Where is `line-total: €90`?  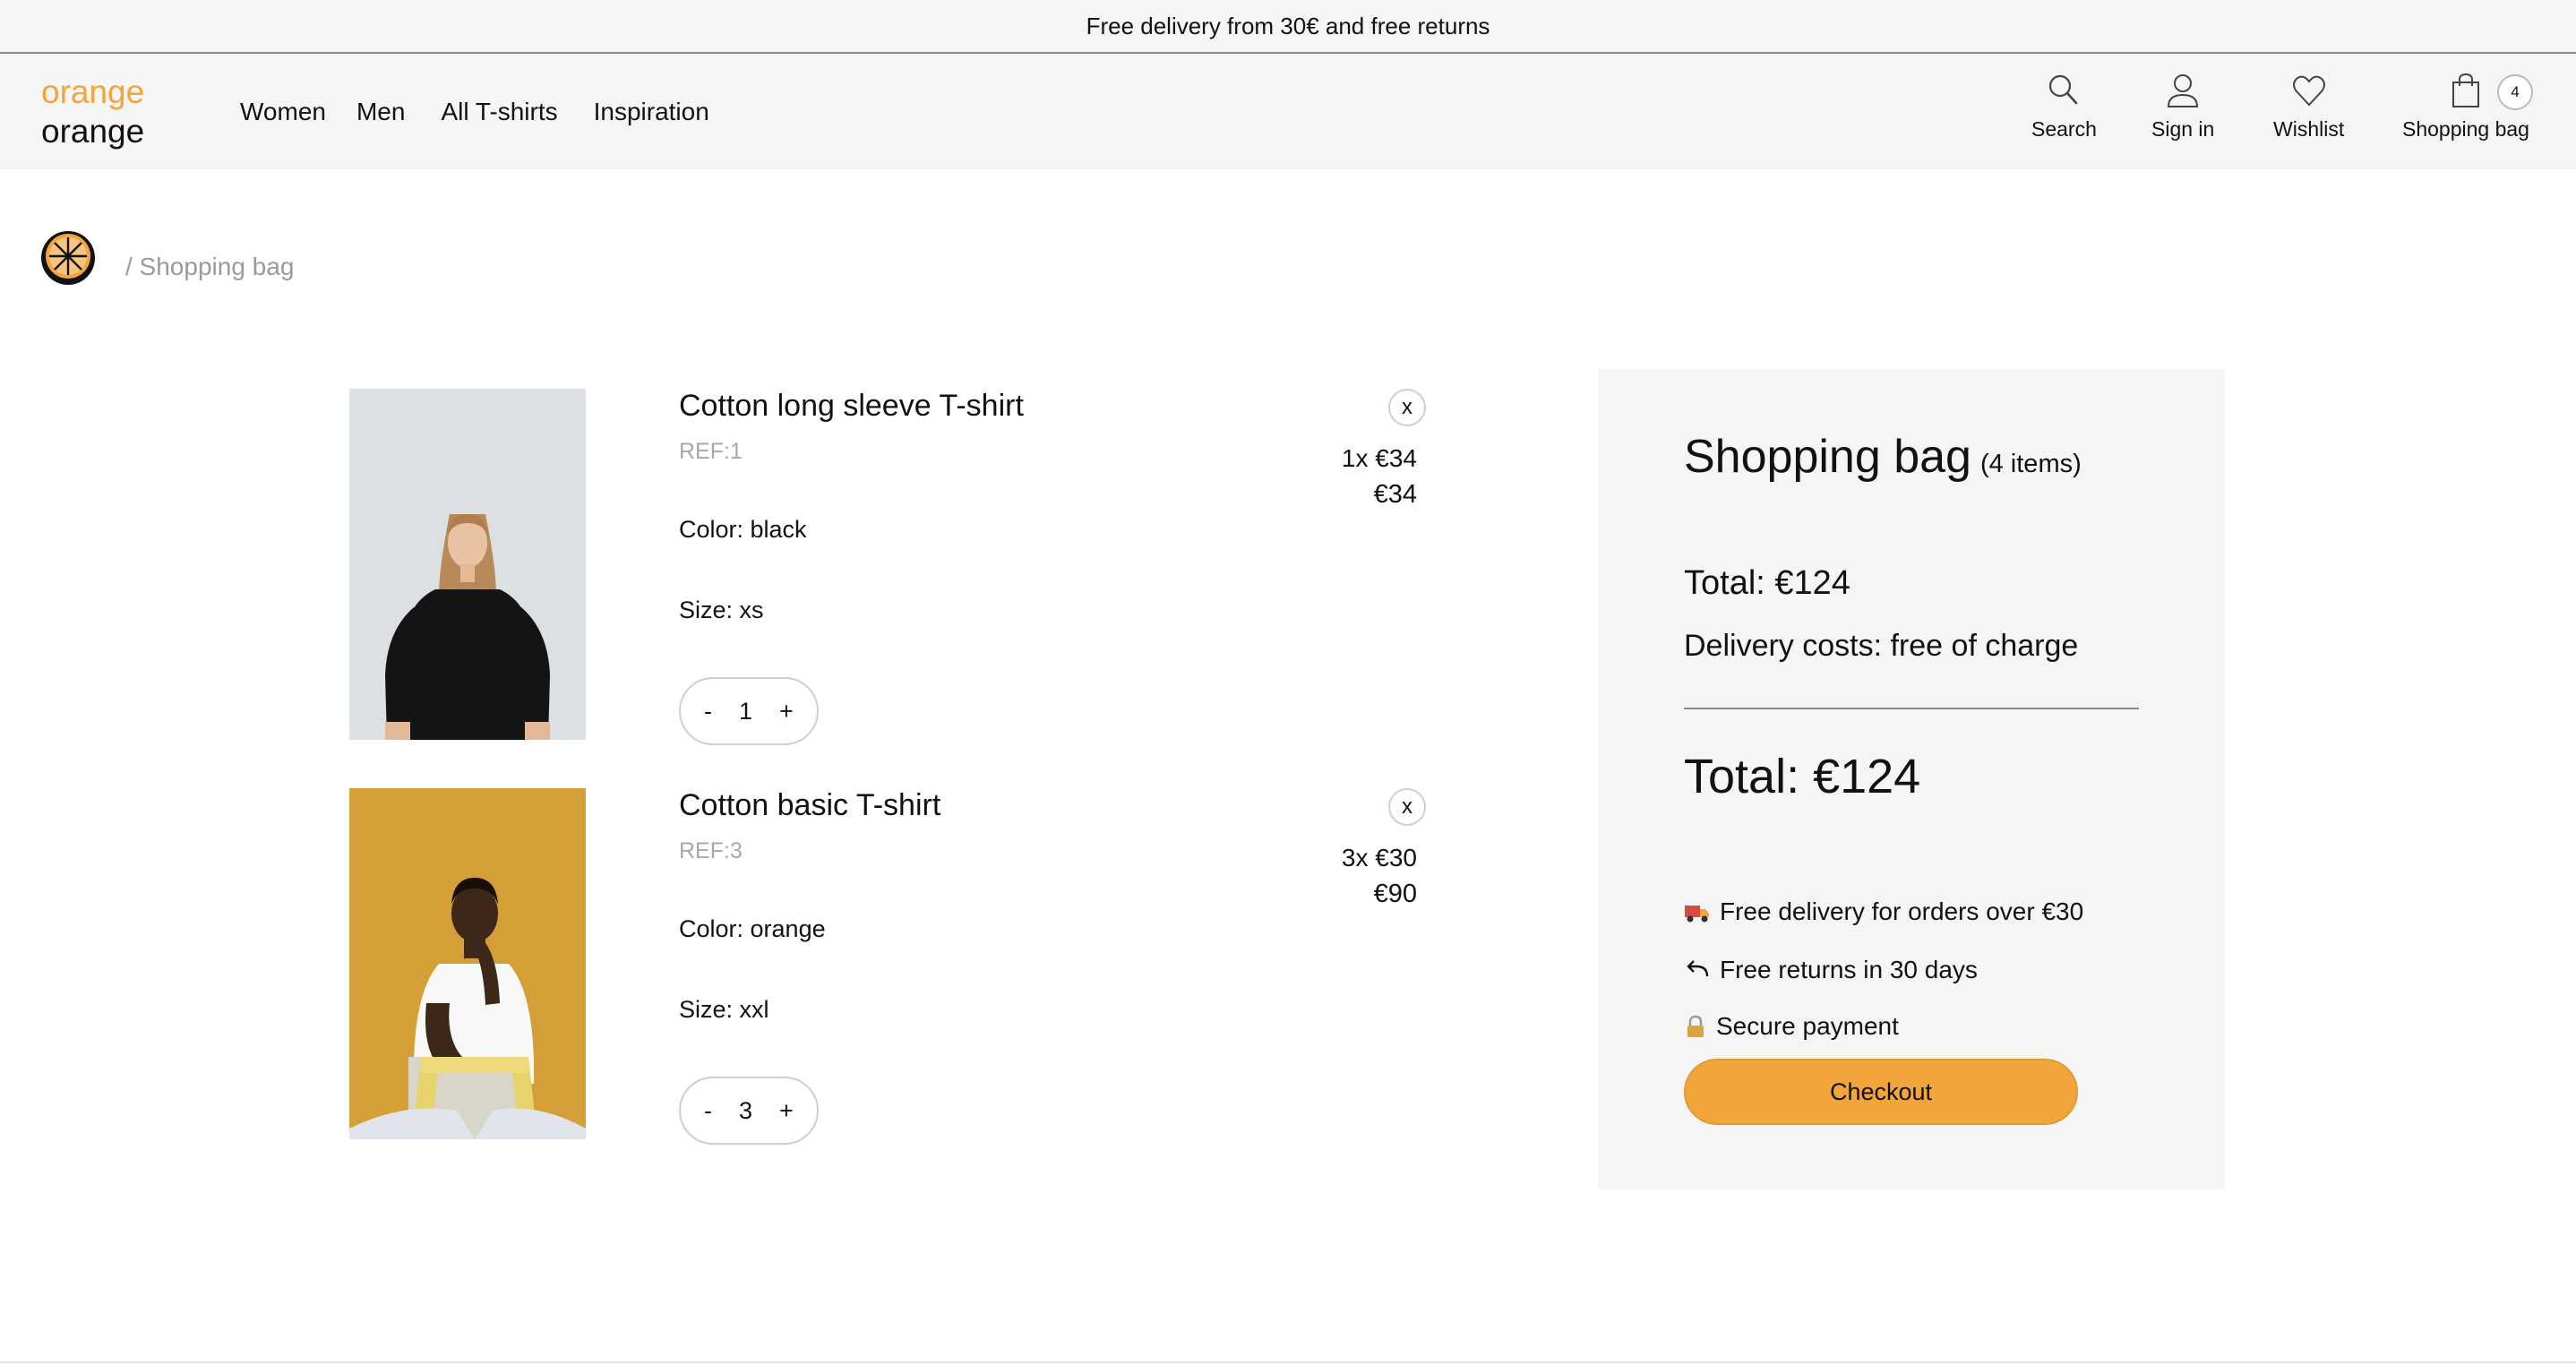
line-total: €90 is located at coordinates (1395, 894).